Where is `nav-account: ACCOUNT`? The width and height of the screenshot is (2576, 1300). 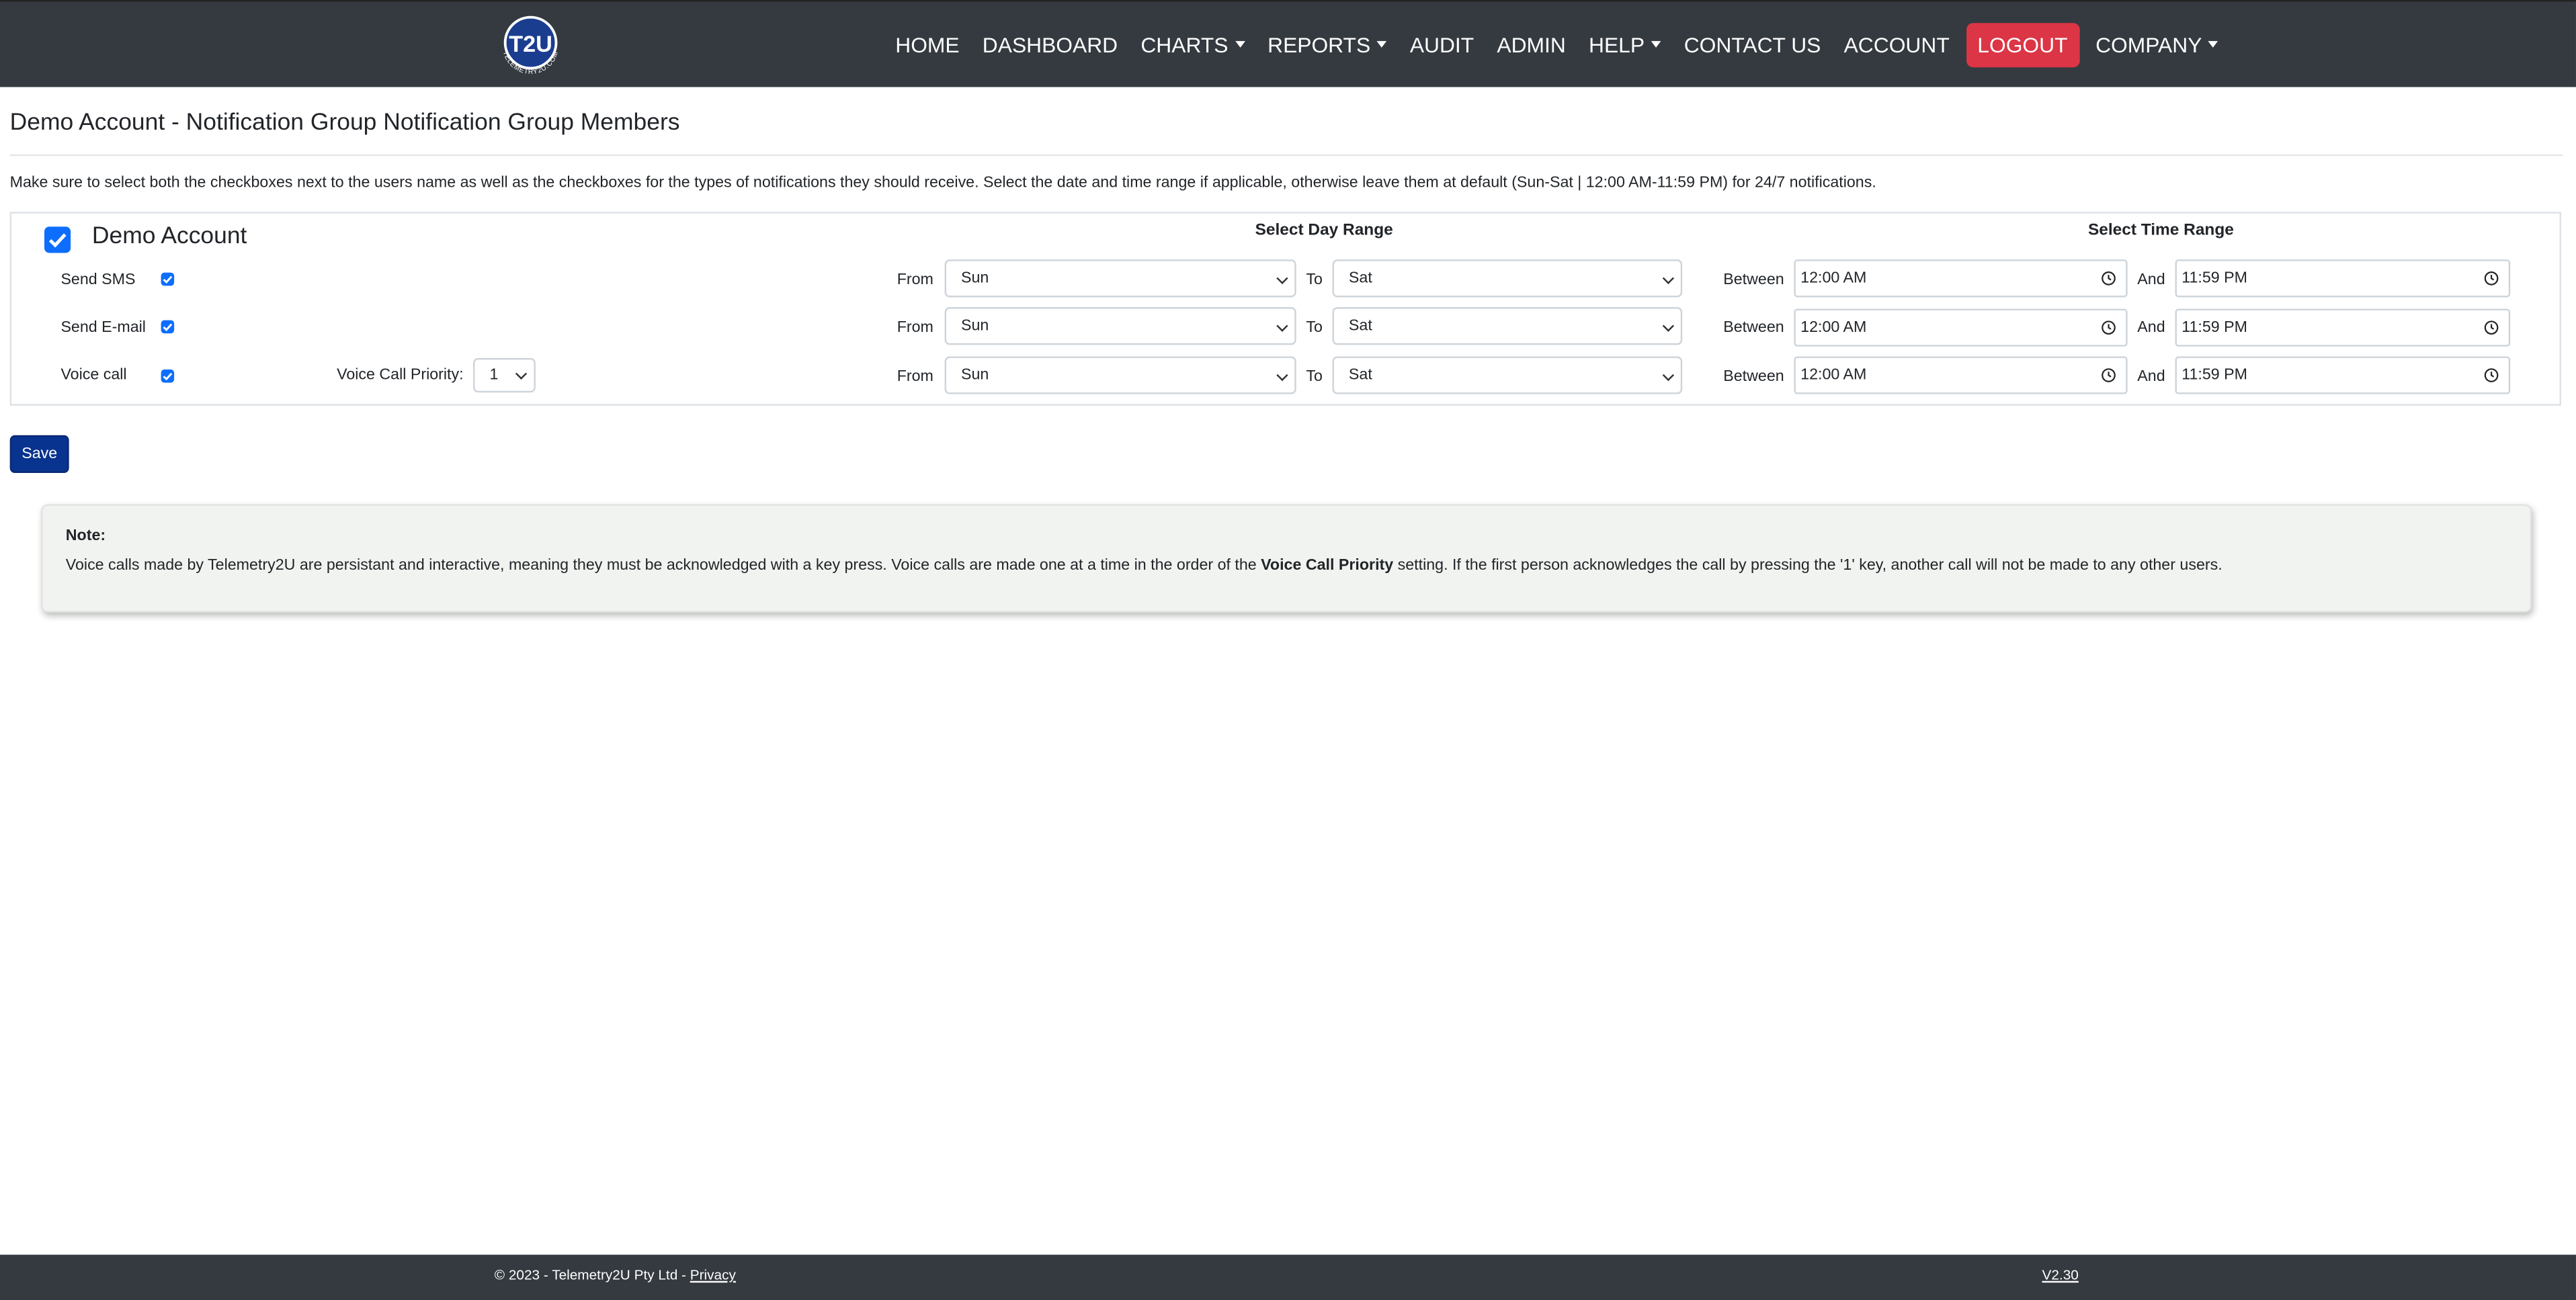
nav-account: ACCOUNT is located at coordinates (1896, 45).